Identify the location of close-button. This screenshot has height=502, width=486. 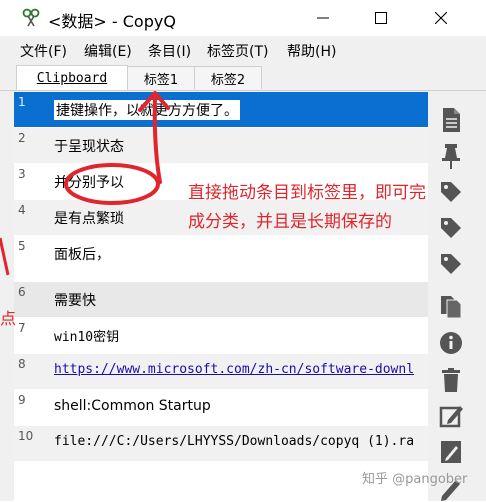
(441, 18).